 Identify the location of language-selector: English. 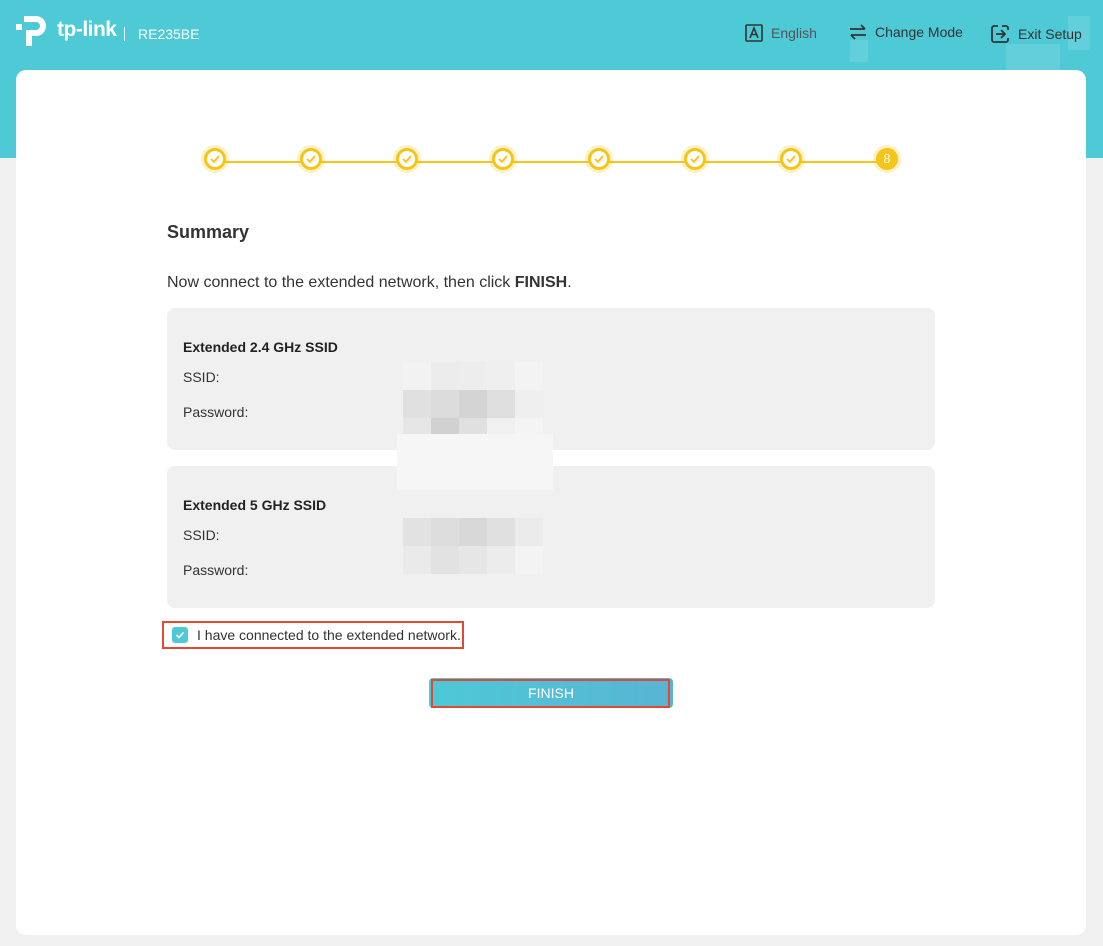
(781, 33).